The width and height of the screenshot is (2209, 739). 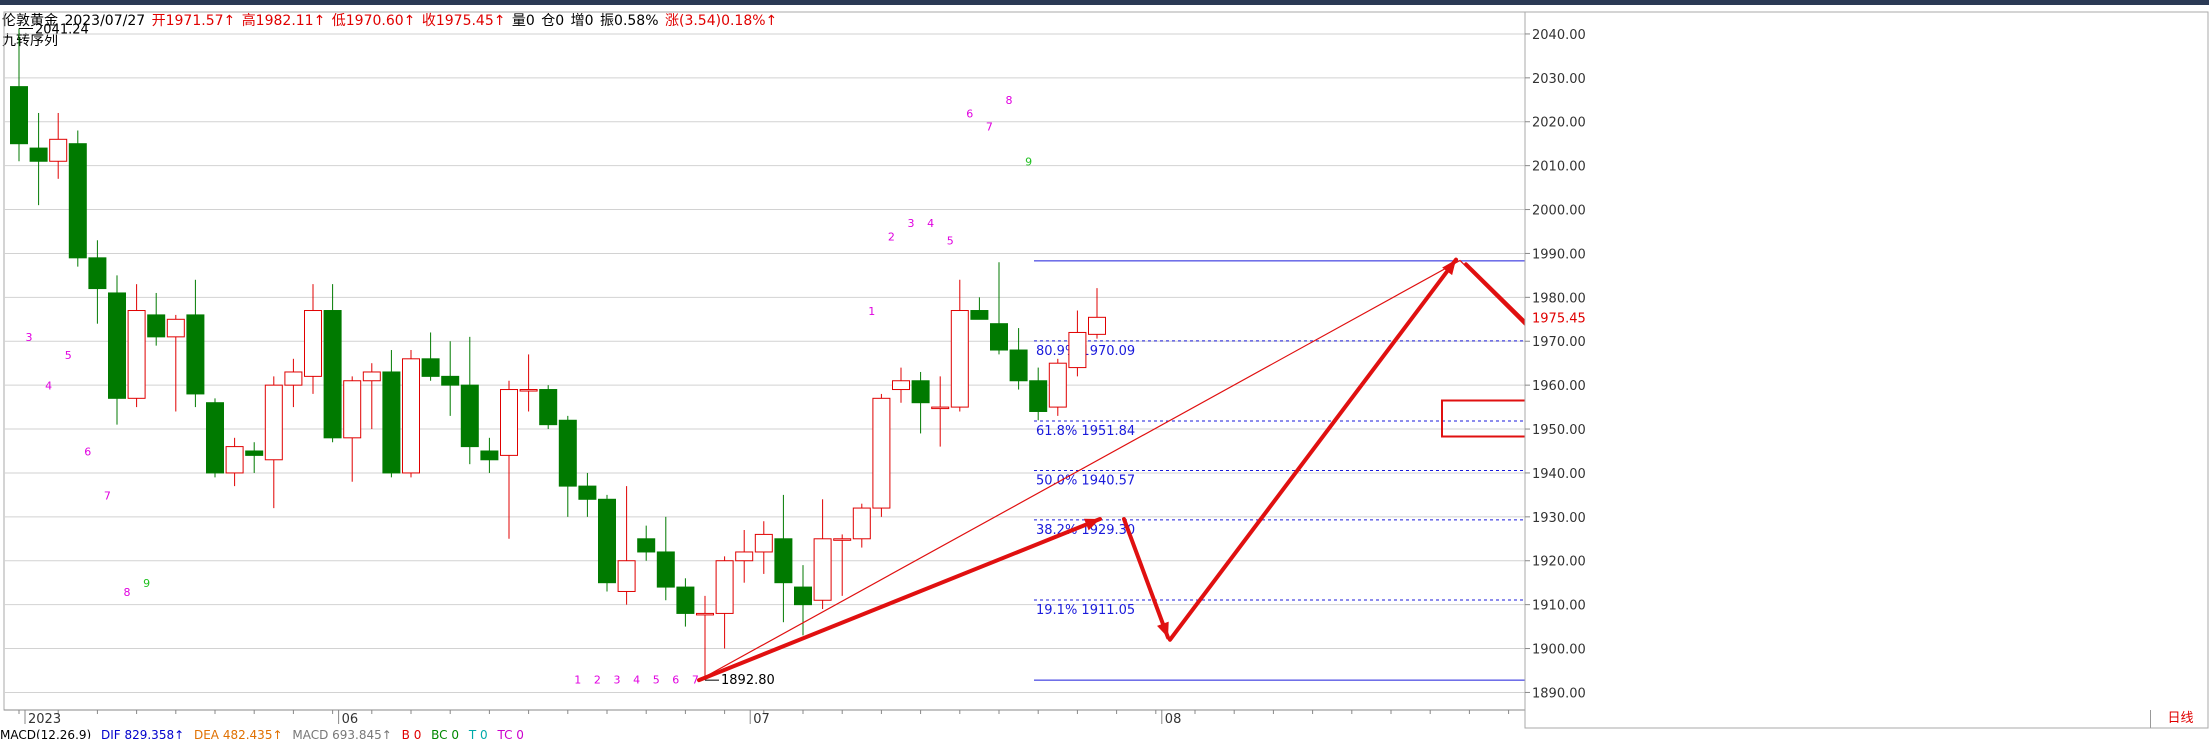 I want to click on x-axis: 2023 06 07 08, so click(x=764, y=718).